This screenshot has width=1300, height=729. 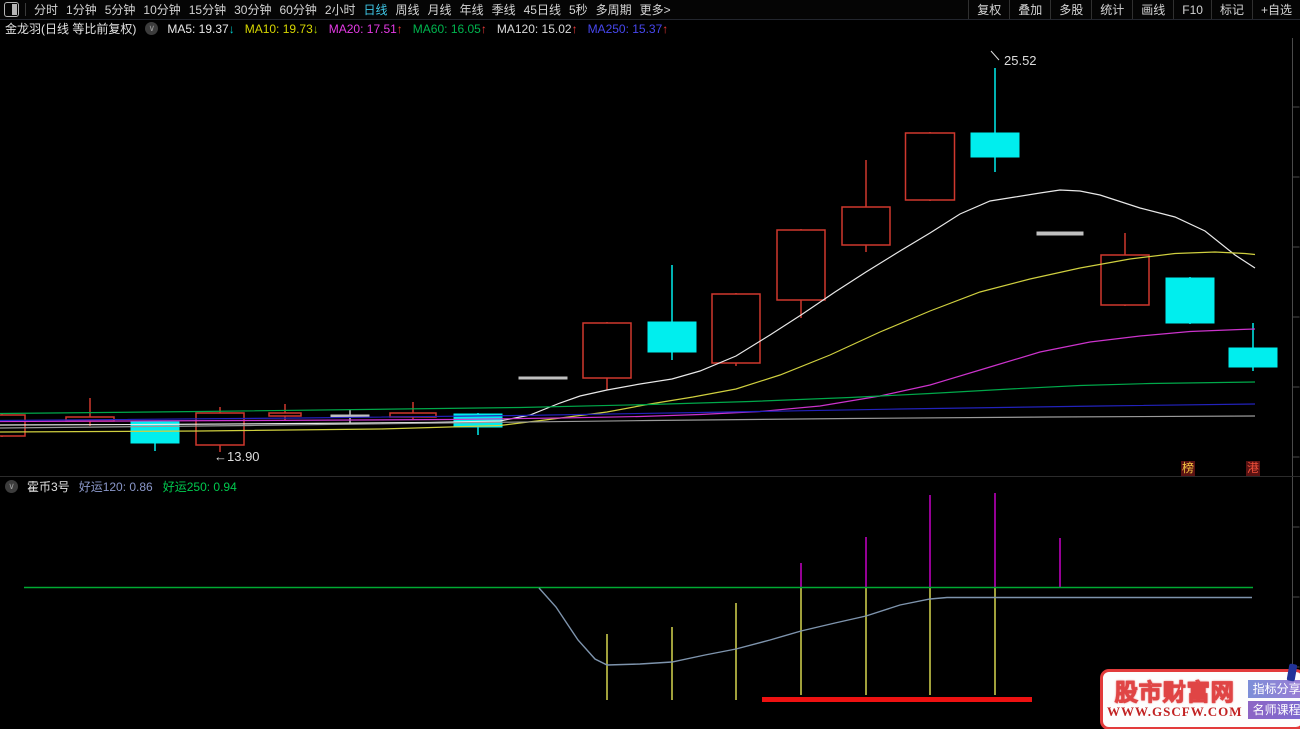 I want to click on toolbar-actions: 复权 叠加 多股 统计 画线 F10 标记 +自选, so click(x=1134, y=9).